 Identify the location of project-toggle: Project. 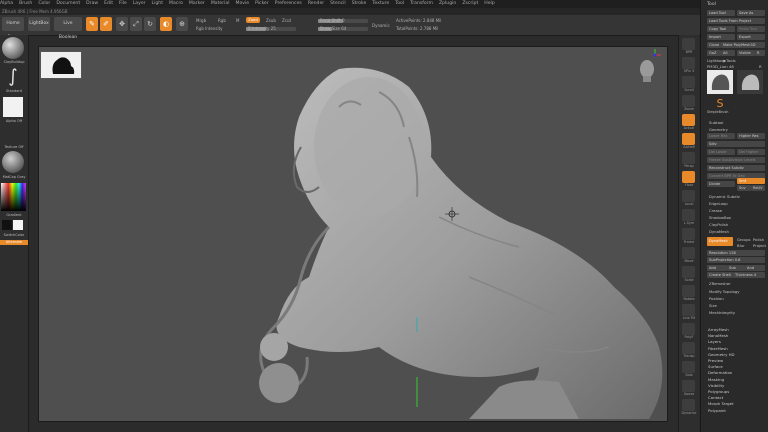
(759, 245).